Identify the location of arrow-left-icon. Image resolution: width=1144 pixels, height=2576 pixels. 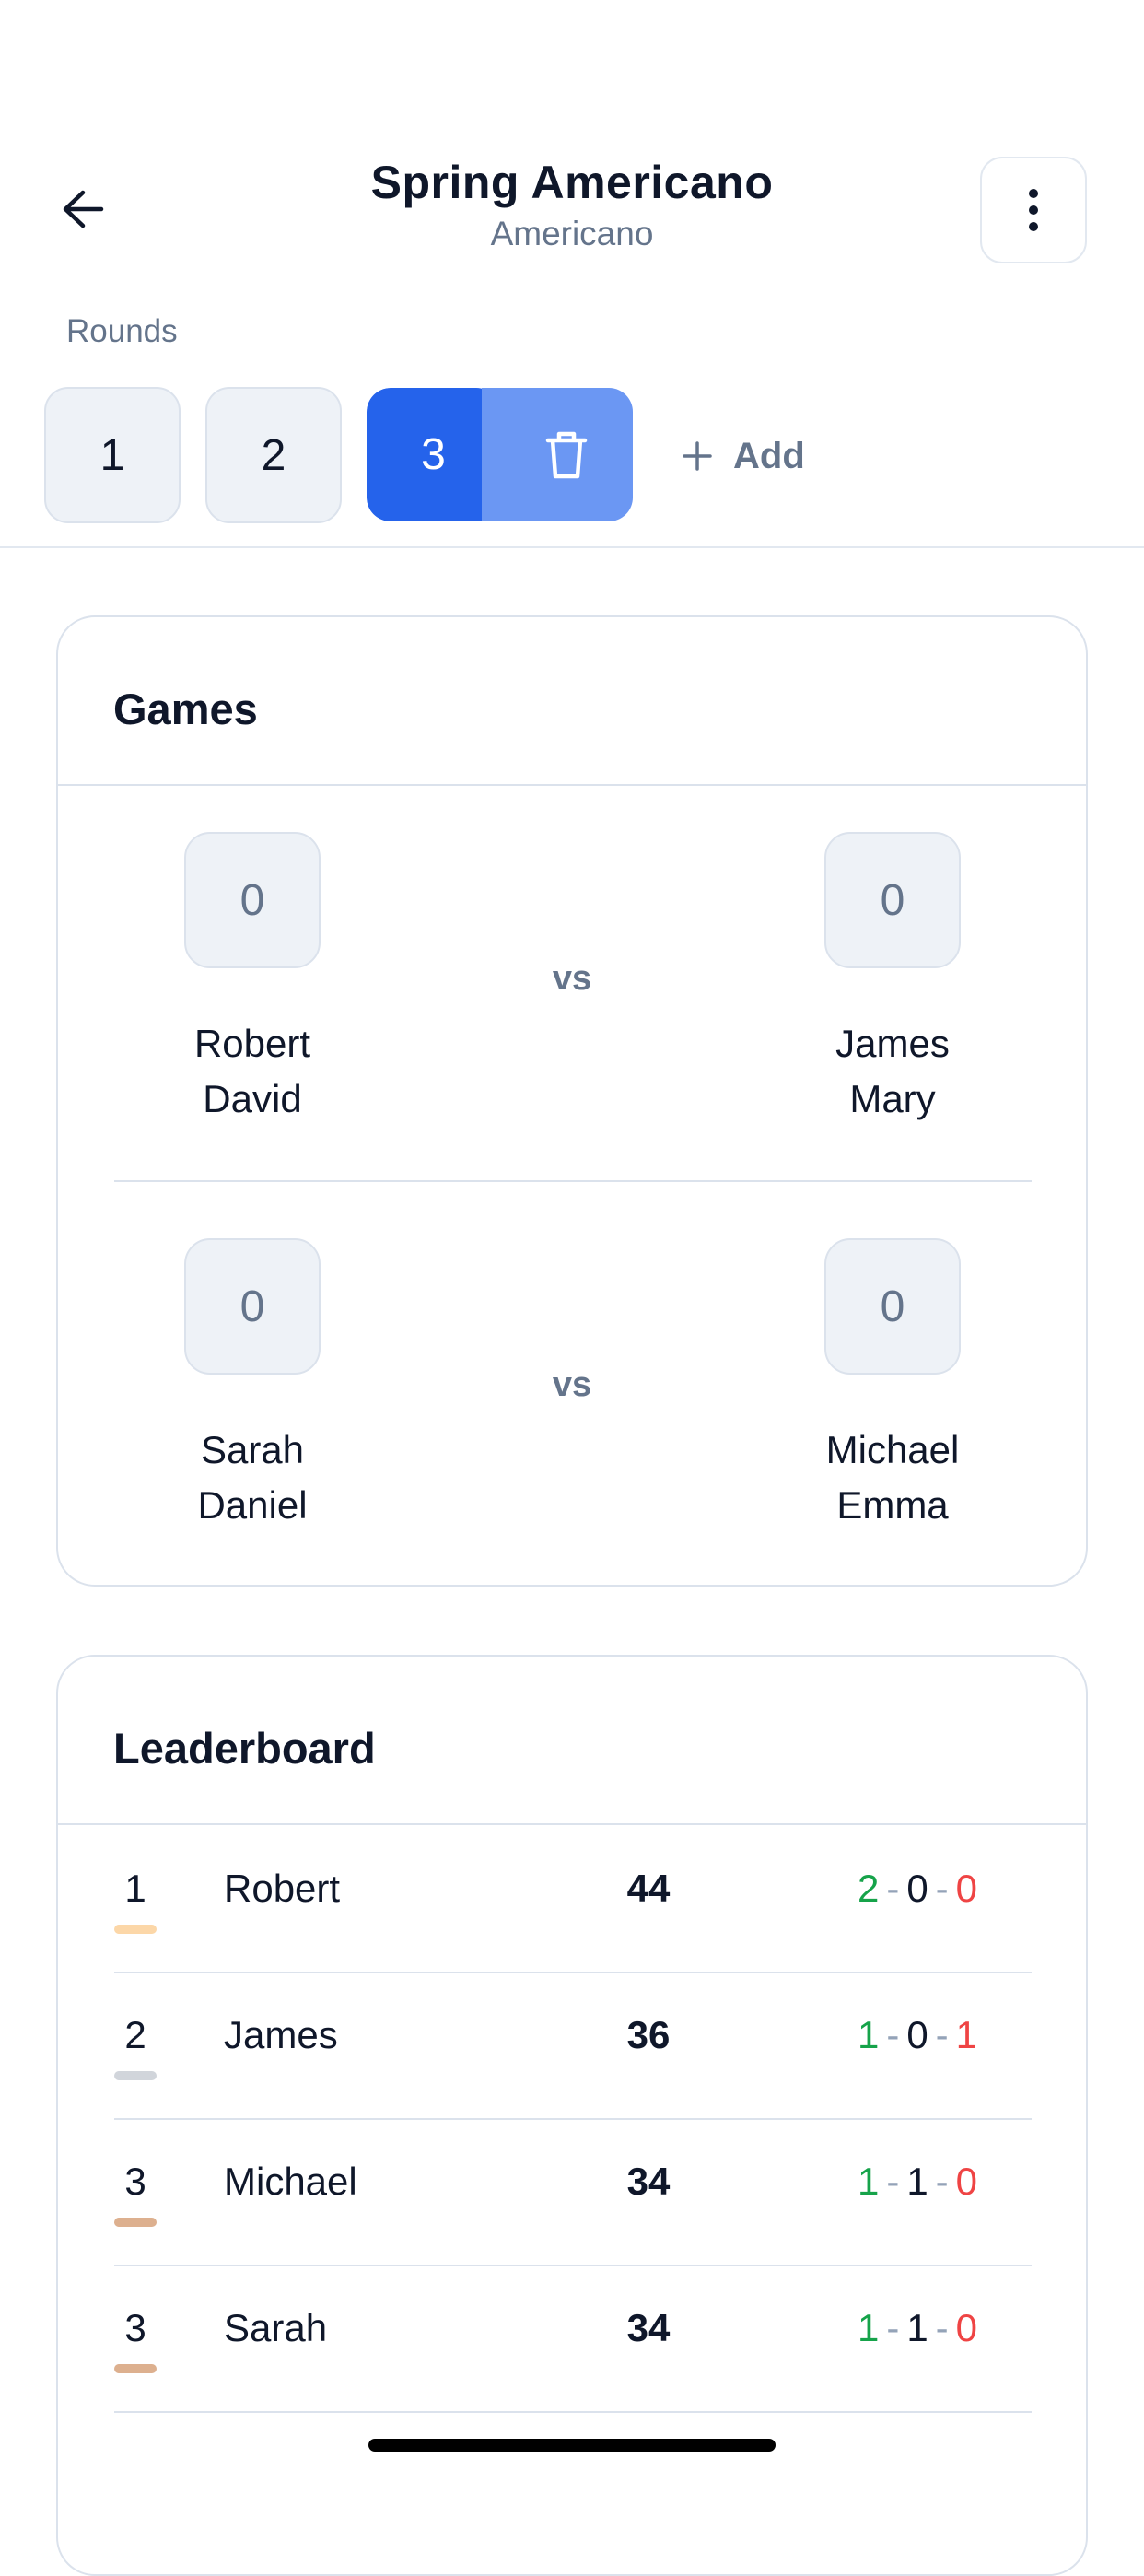
(83, 209).